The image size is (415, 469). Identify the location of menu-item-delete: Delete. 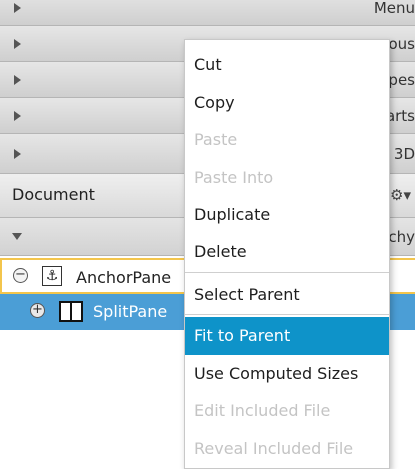
(287, 252).